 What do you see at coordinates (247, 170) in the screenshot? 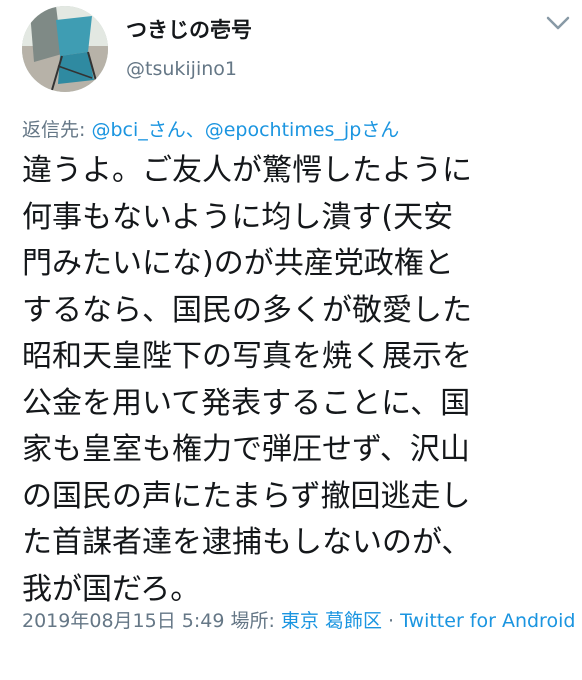
I see `tweet-line: 違うよ。ご友人が驚愕したように` at bounding box center [247, 170].